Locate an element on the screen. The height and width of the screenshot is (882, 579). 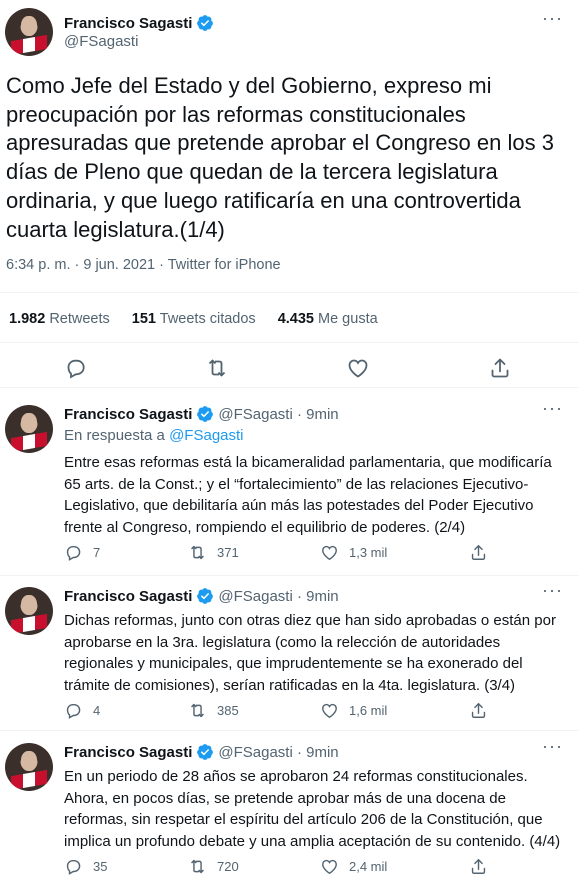
tweet-actions: 7 371 1,3 mil is located at coordinates (279, 552).